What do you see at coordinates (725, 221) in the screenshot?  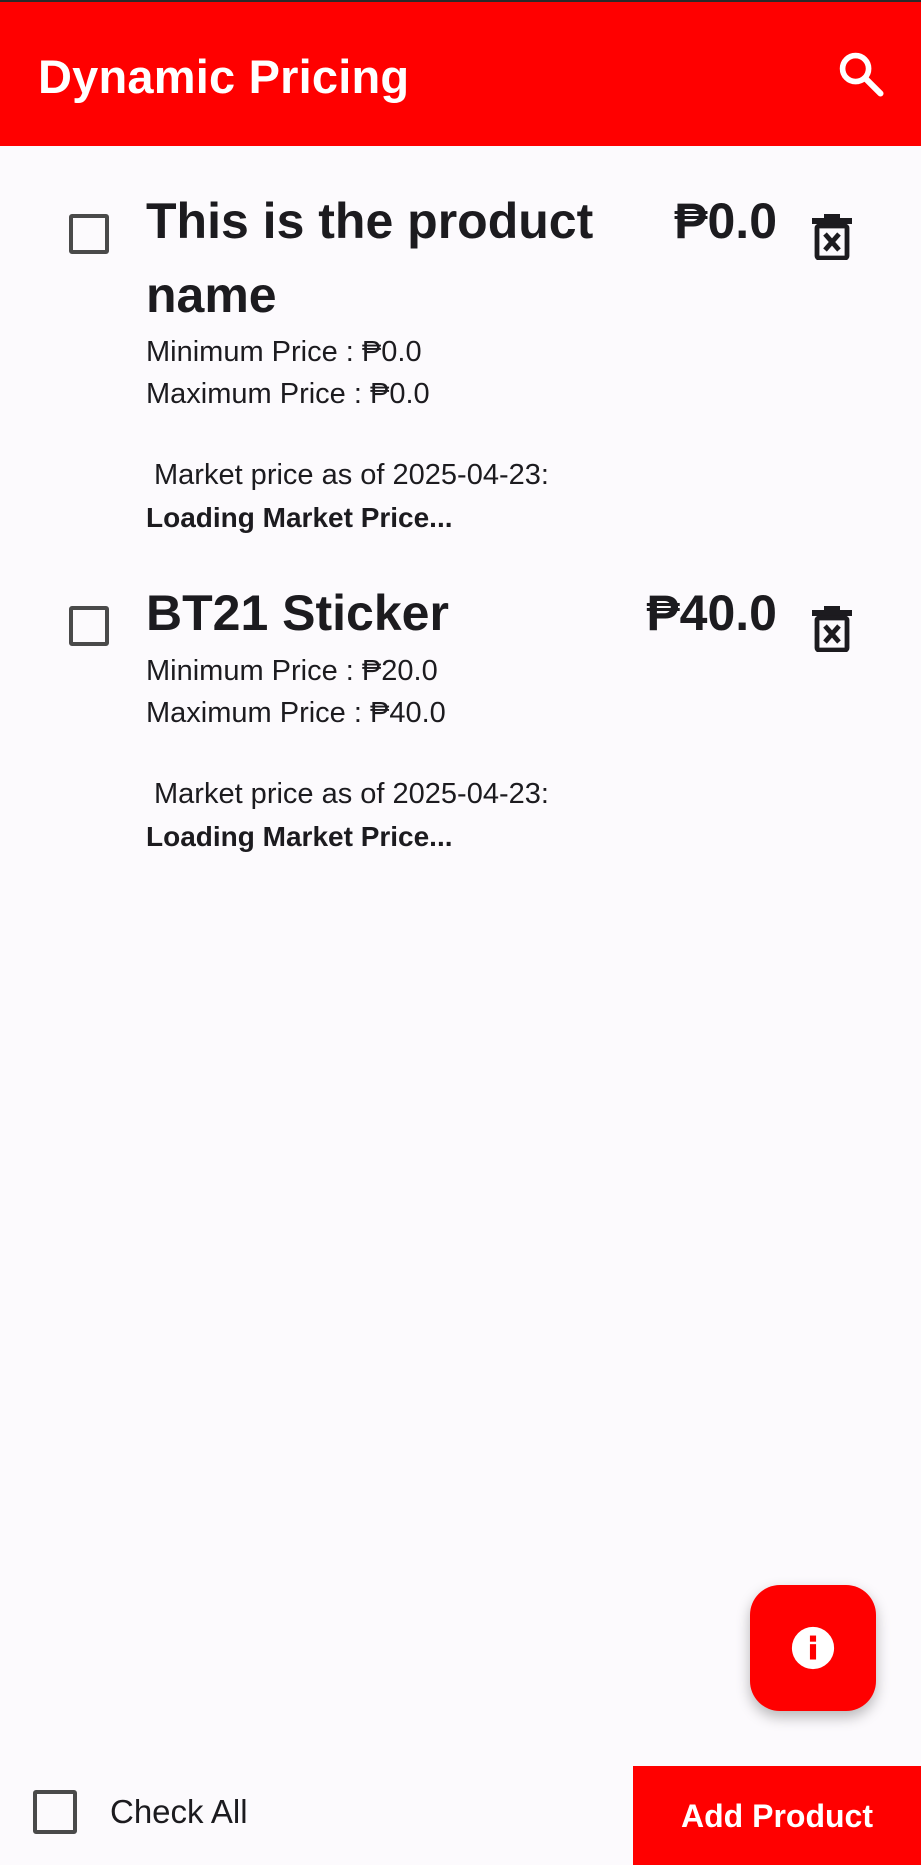 I see `product-price: ₱0.0` at bounding box center [725, 221].